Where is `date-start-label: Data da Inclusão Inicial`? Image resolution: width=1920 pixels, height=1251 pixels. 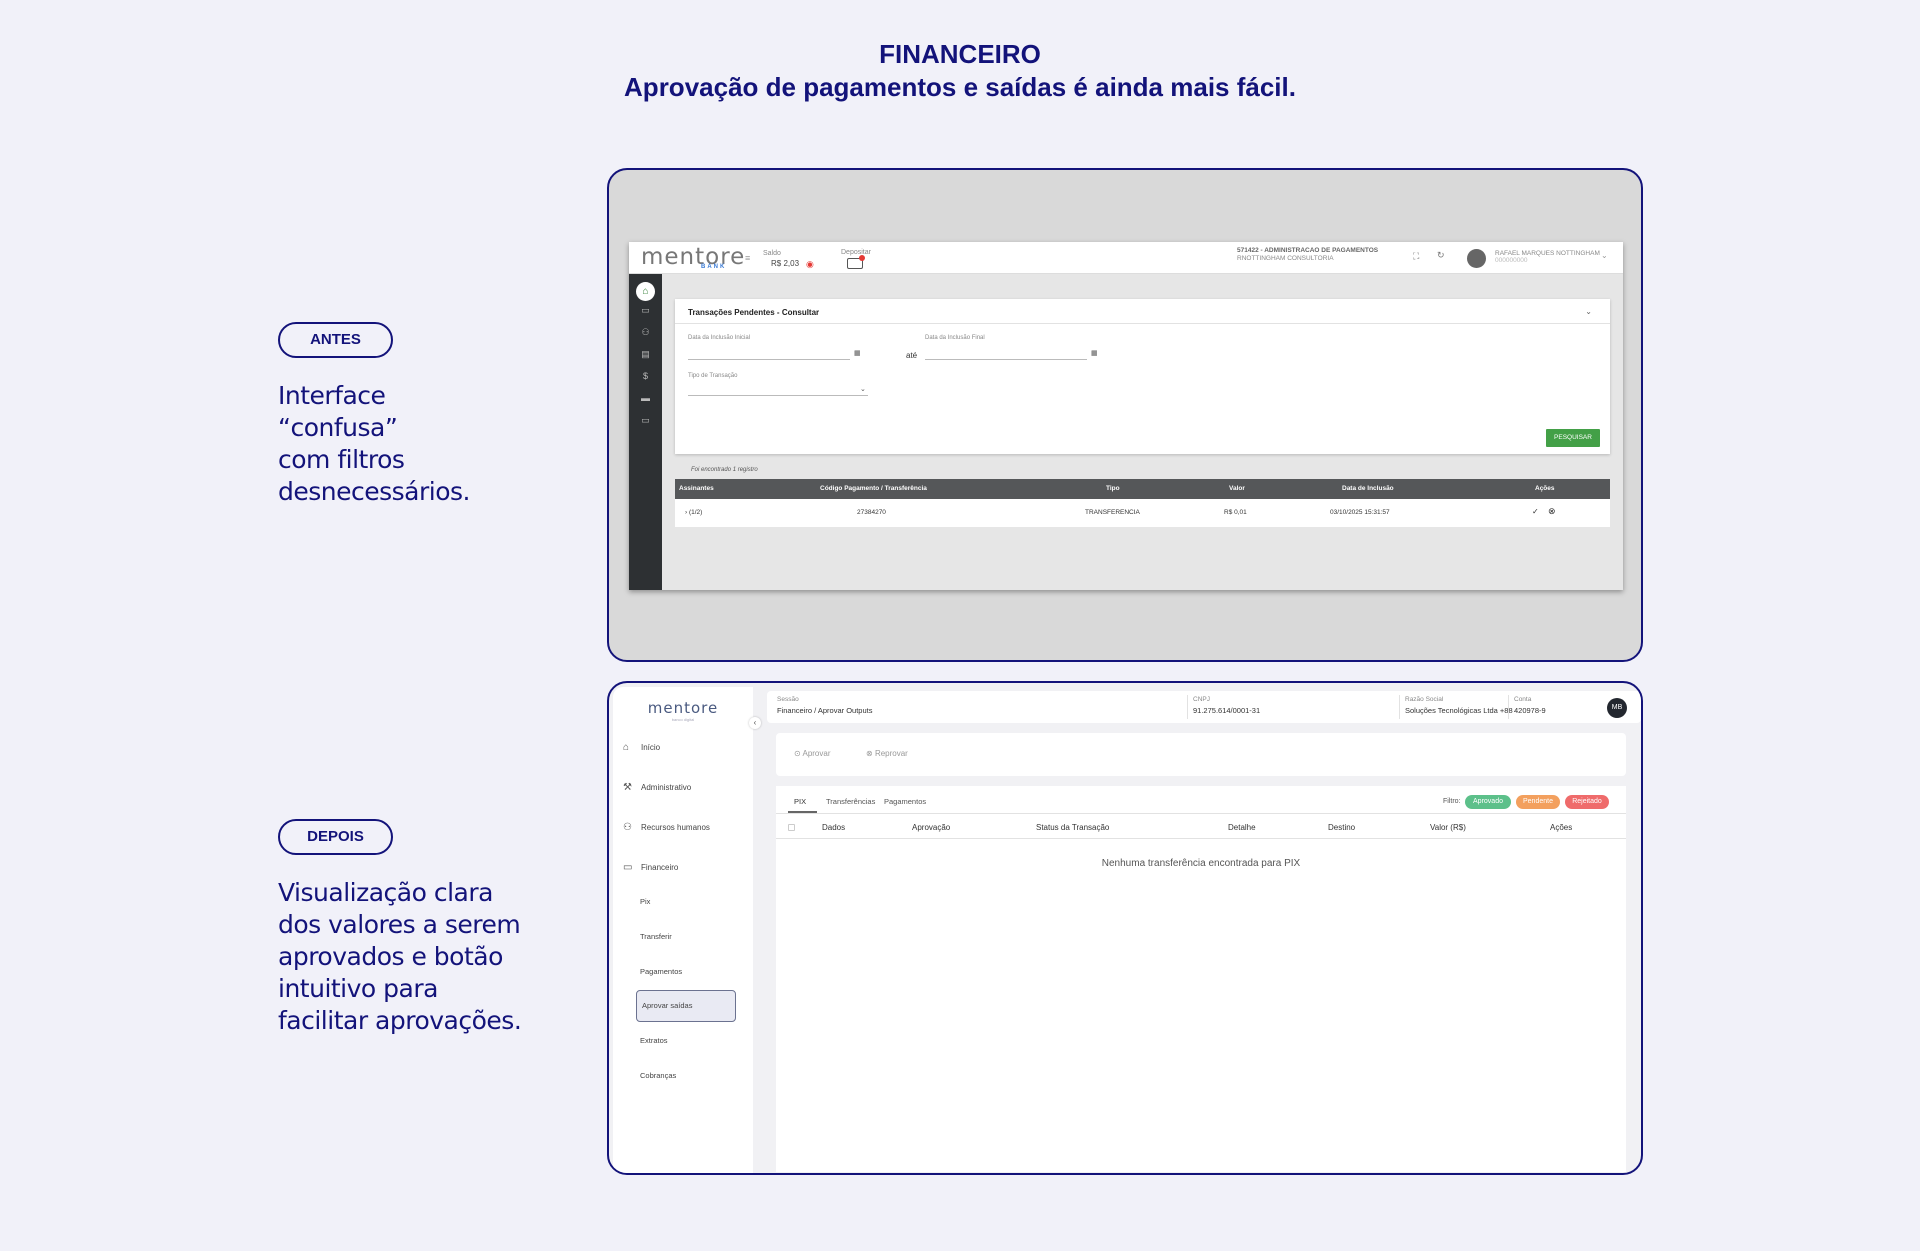 date-start-label: Data da Inclusão Inicial is located at coordinates (719, 338).